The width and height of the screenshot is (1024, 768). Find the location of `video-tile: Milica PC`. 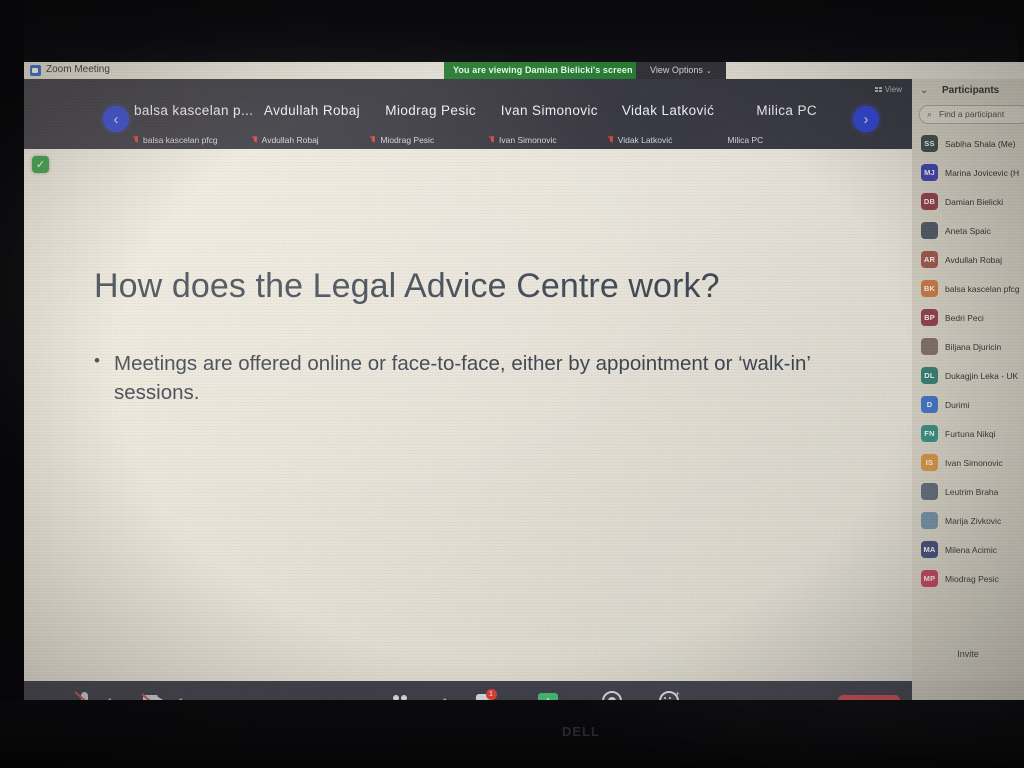

video-tile: Milica PC is located at coordinates (786, 116).